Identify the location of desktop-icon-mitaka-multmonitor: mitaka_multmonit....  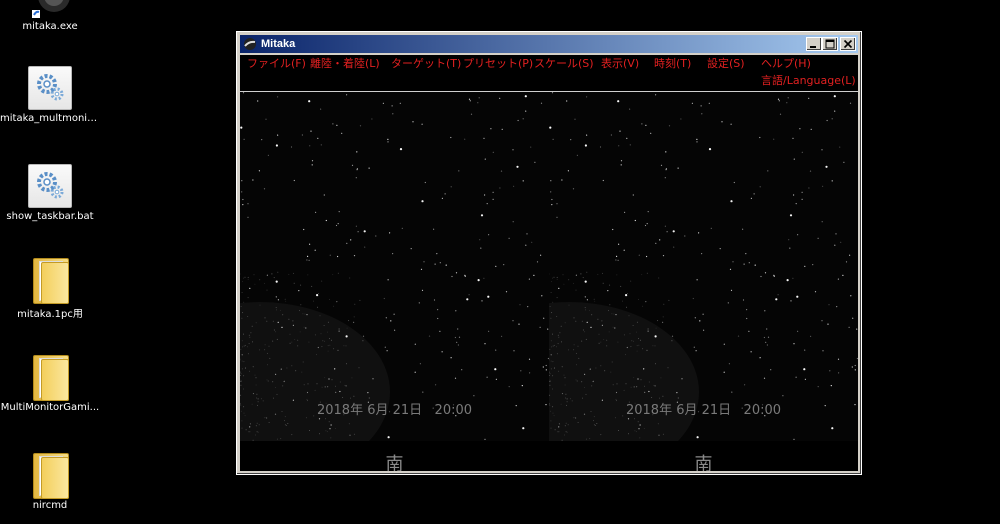
(50, 95).